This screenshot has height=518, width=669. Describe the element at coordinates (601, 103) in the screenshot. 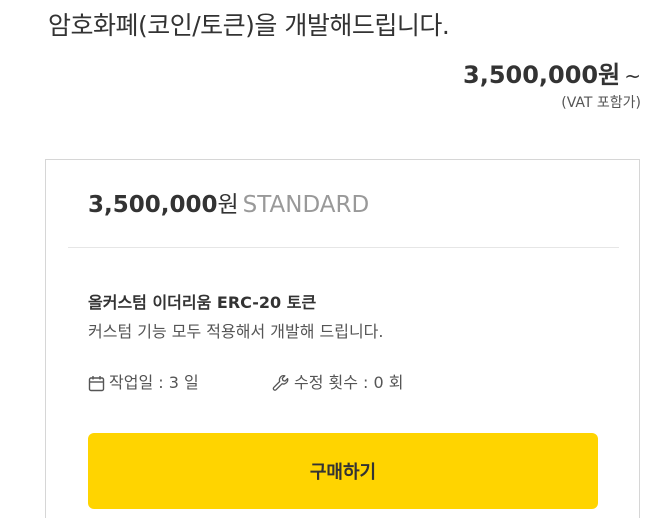

I see `vat-note: (VAT 포함가)` at that location.